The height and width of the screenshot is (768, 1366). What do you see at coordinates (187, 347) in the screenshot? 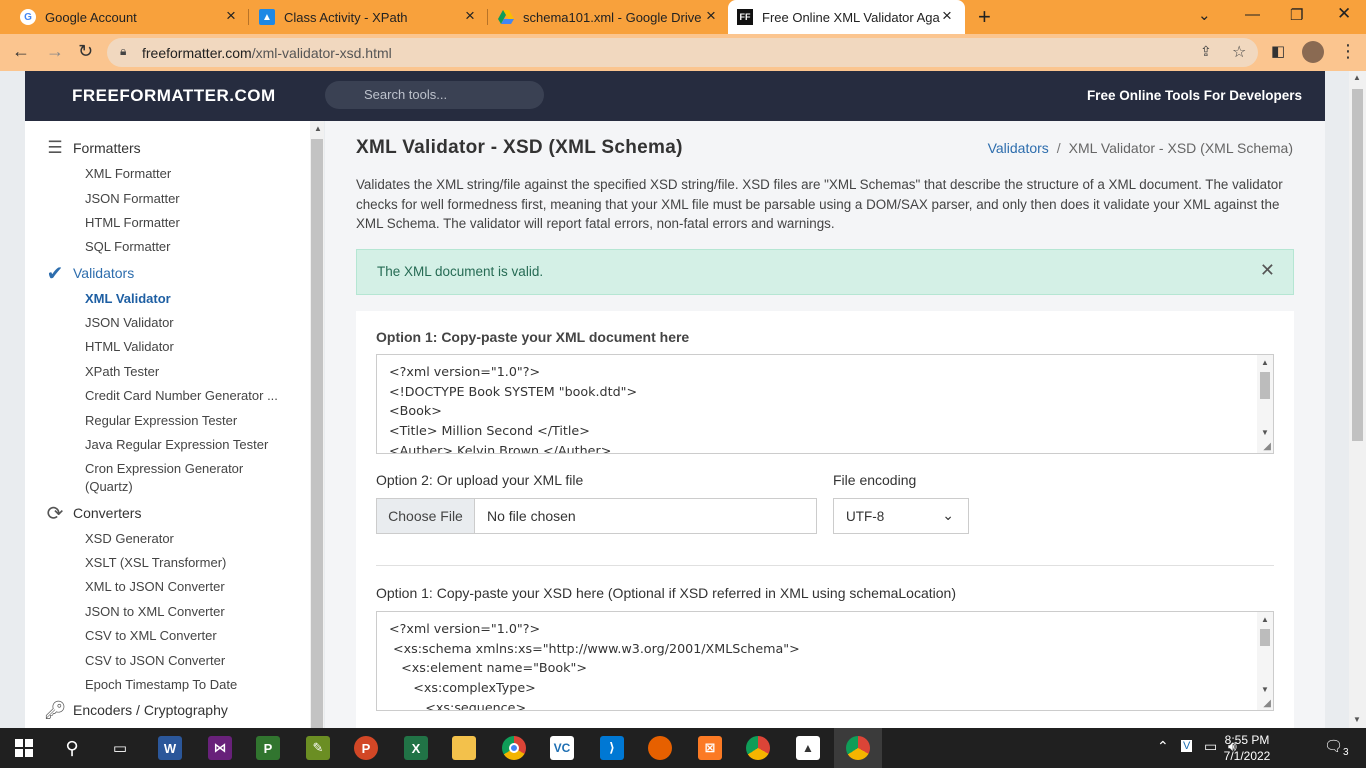
I see `sidebar-item-html-validator: HTML Validator` at bounding box center [187, 347].